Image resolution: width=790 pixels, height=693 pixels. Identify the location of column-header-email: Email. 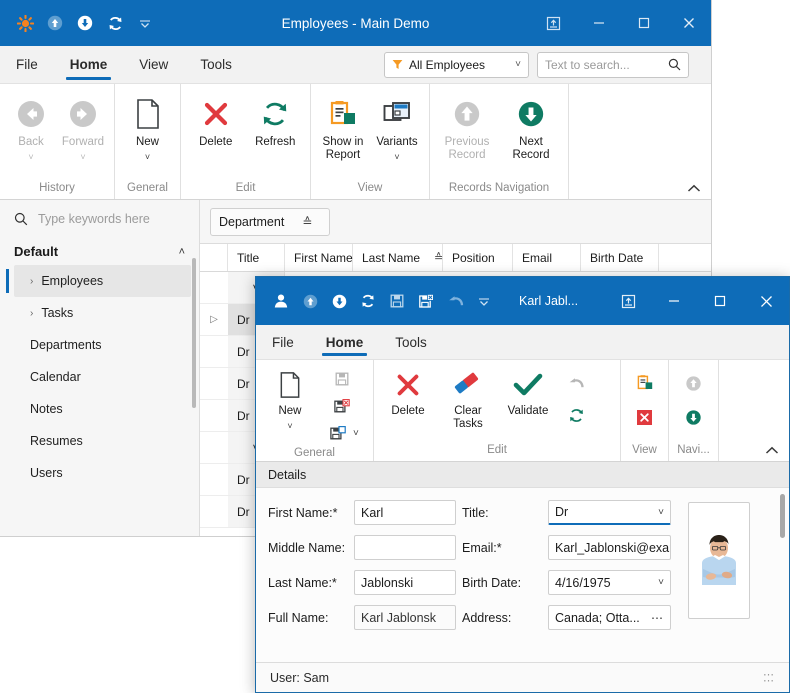
(547, 257).